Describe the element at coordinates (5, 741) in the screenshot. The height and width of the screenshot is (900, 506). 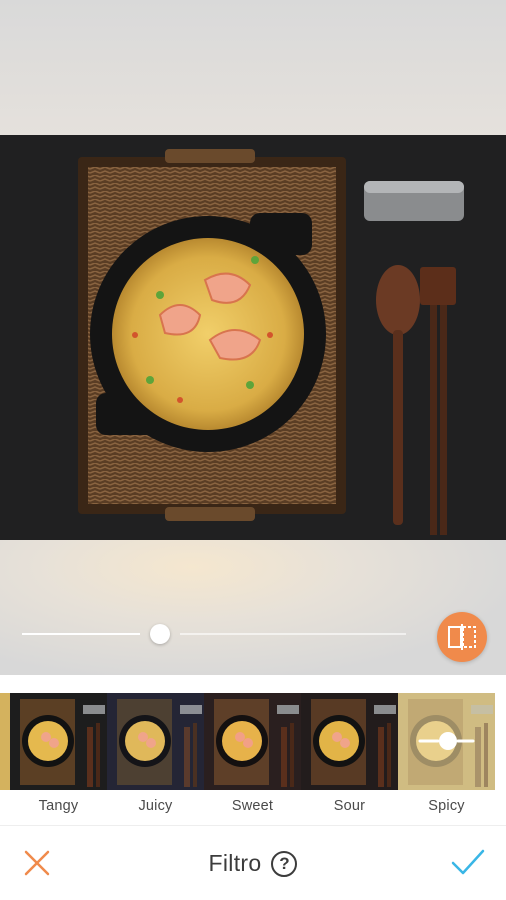
I see `filter-strip-edge` at that location.